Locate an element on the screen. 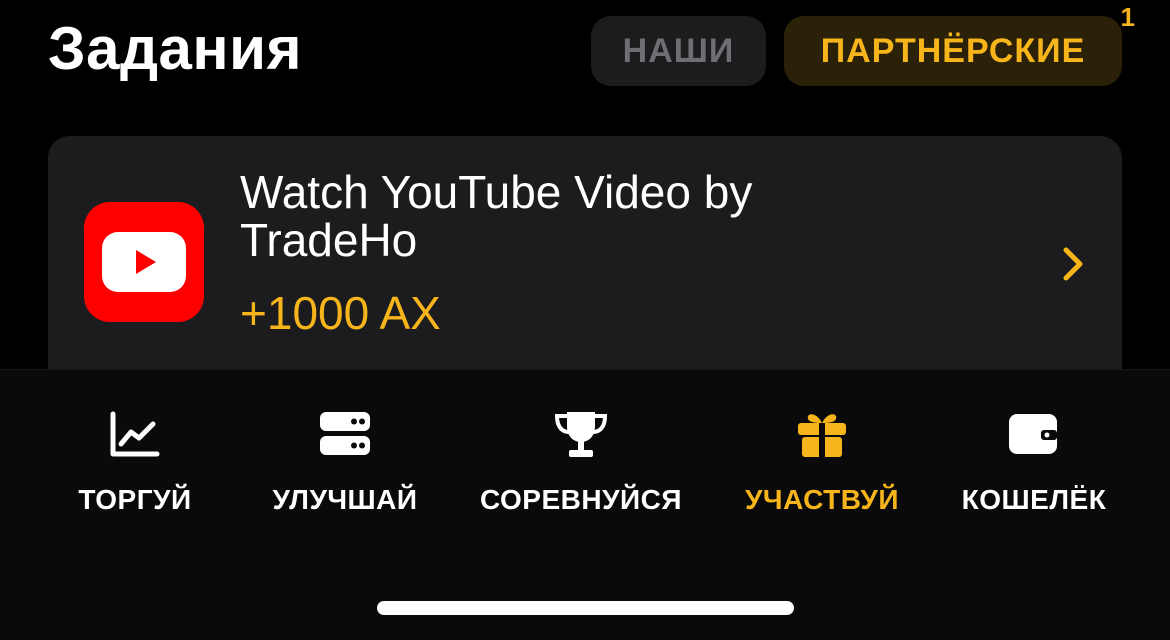 This screenshot has height=640, width=1170. tab-ours: НАШИ is located at coordinates (678, 51).